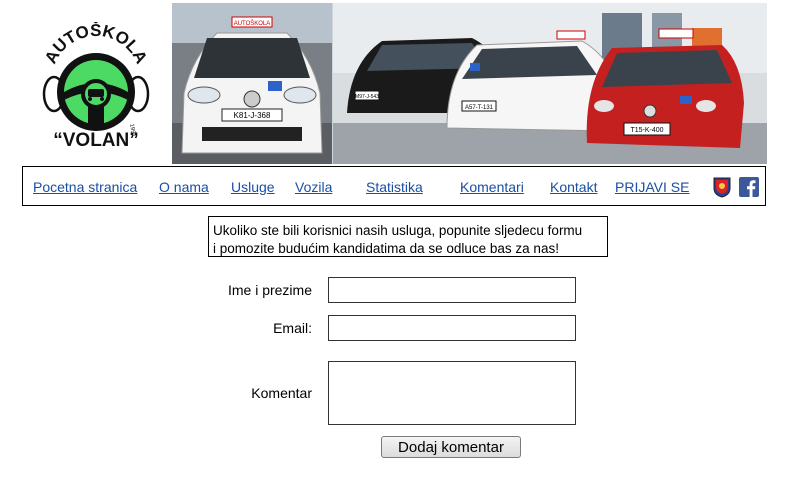 This screenshot has height=478, width=800. What do you see at coordinates (85, 187) in the screenshot?
I see `nav-link-home: Pocetna stranica` at bounding box center [85, 187].